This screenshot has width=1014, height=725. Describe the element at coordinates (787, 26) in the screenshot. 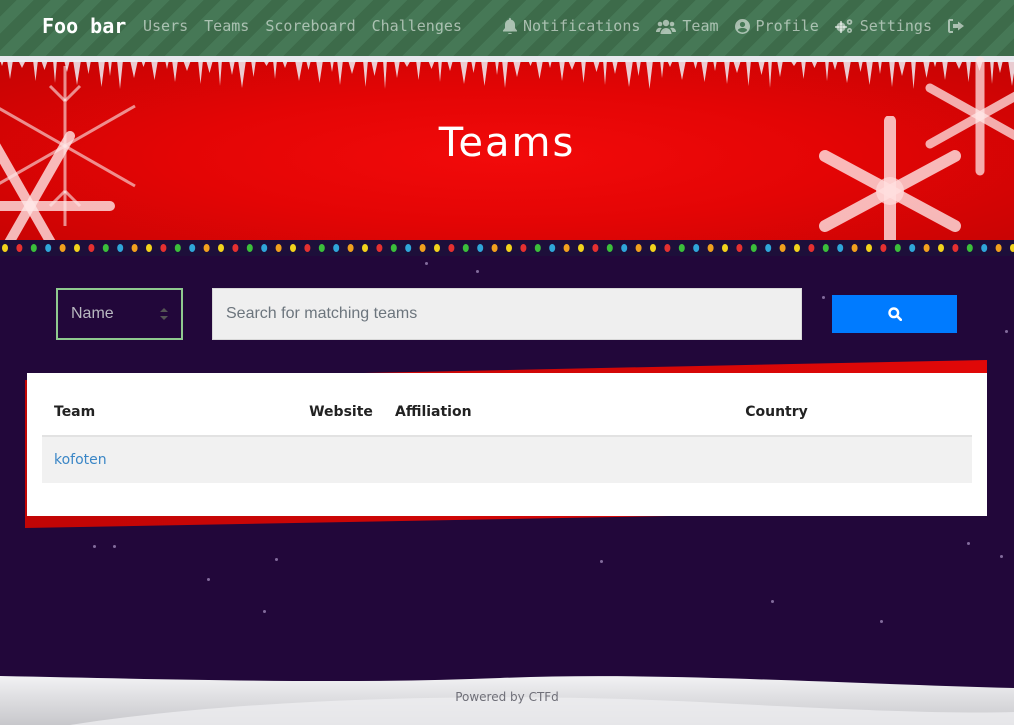

I see `nav-profile-label: Profile` at that location.